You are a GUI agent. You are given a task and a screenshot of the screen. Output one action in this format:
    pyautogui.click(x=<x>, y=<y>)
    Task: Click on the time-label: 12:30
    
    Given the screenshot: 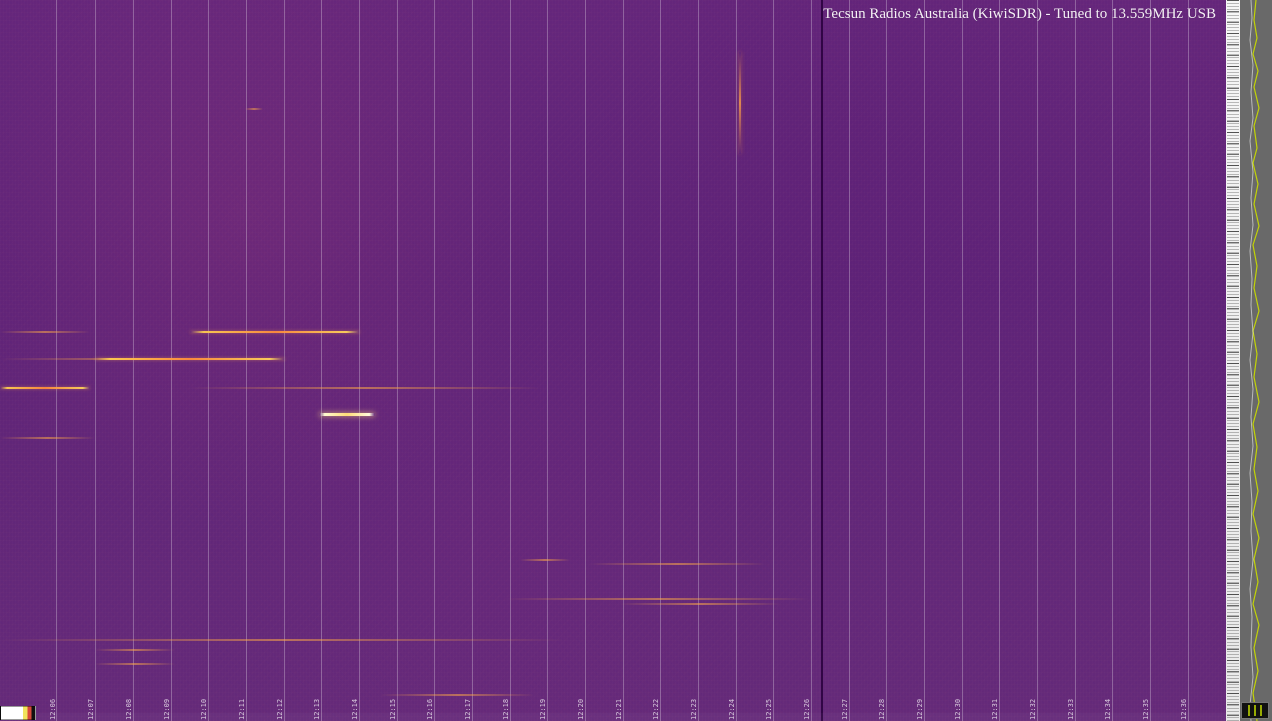 What is the action you would take?
    pyautogui.click(x=958, y=709)
    